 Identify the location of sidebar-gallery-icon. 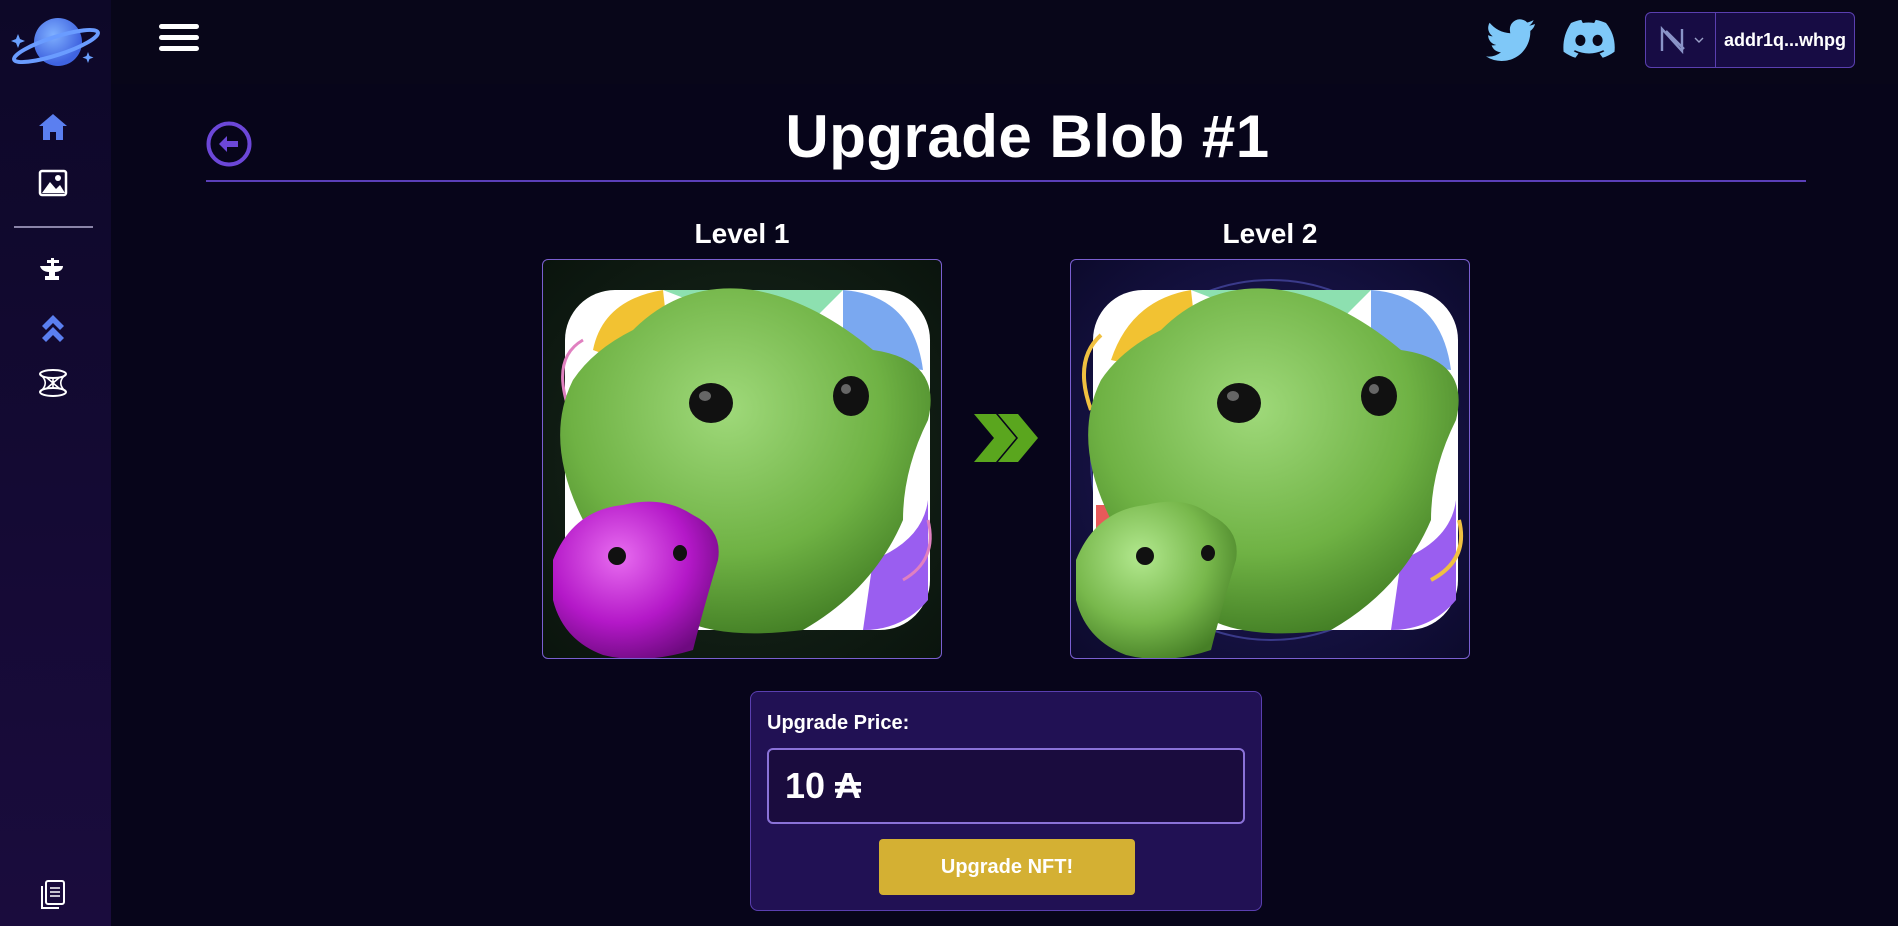
(53, 183).